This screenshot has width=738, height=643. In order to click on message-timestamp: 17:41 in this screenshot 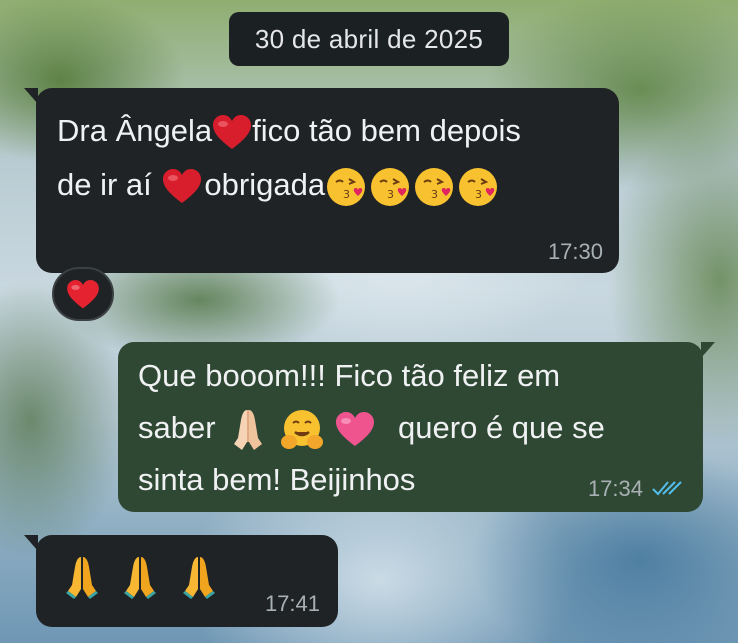, I will do `click(292, 603)`.